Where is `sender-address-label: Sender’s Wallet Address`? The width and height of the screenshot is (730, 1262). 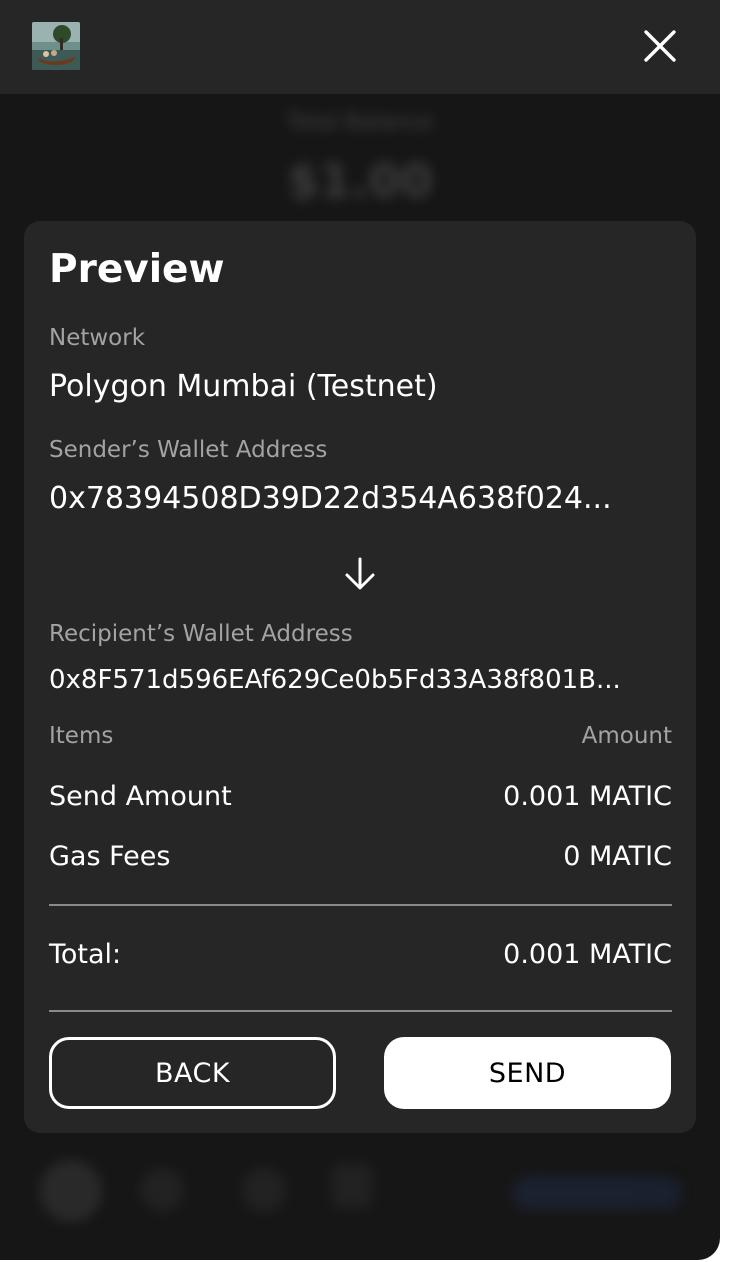 sender-address-label: Sender’s Wallet Address is located at coordinates (188, 450).